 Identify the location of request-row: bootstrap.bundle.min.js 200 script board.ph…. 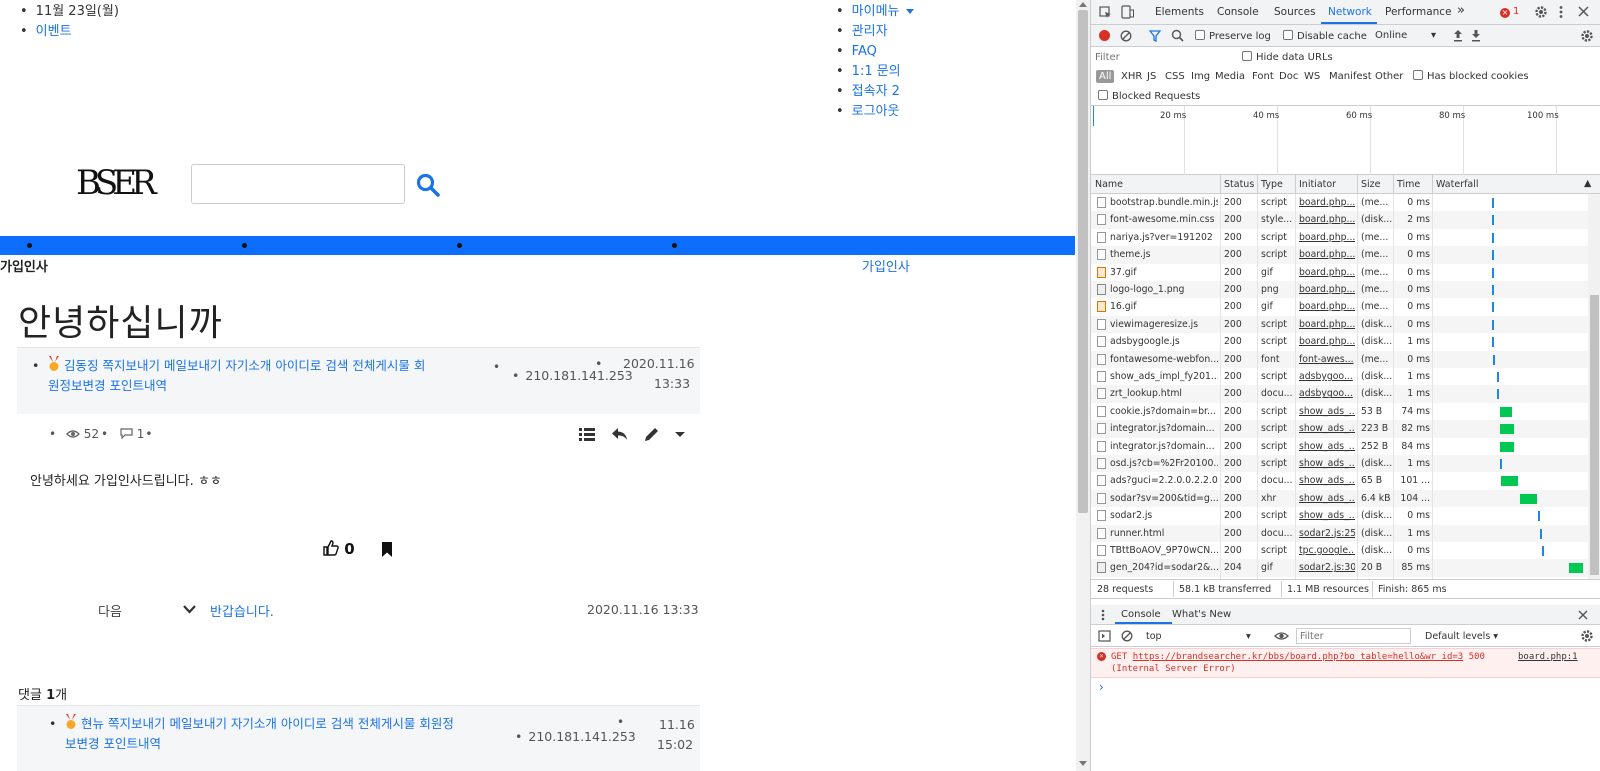
(1339, 202).